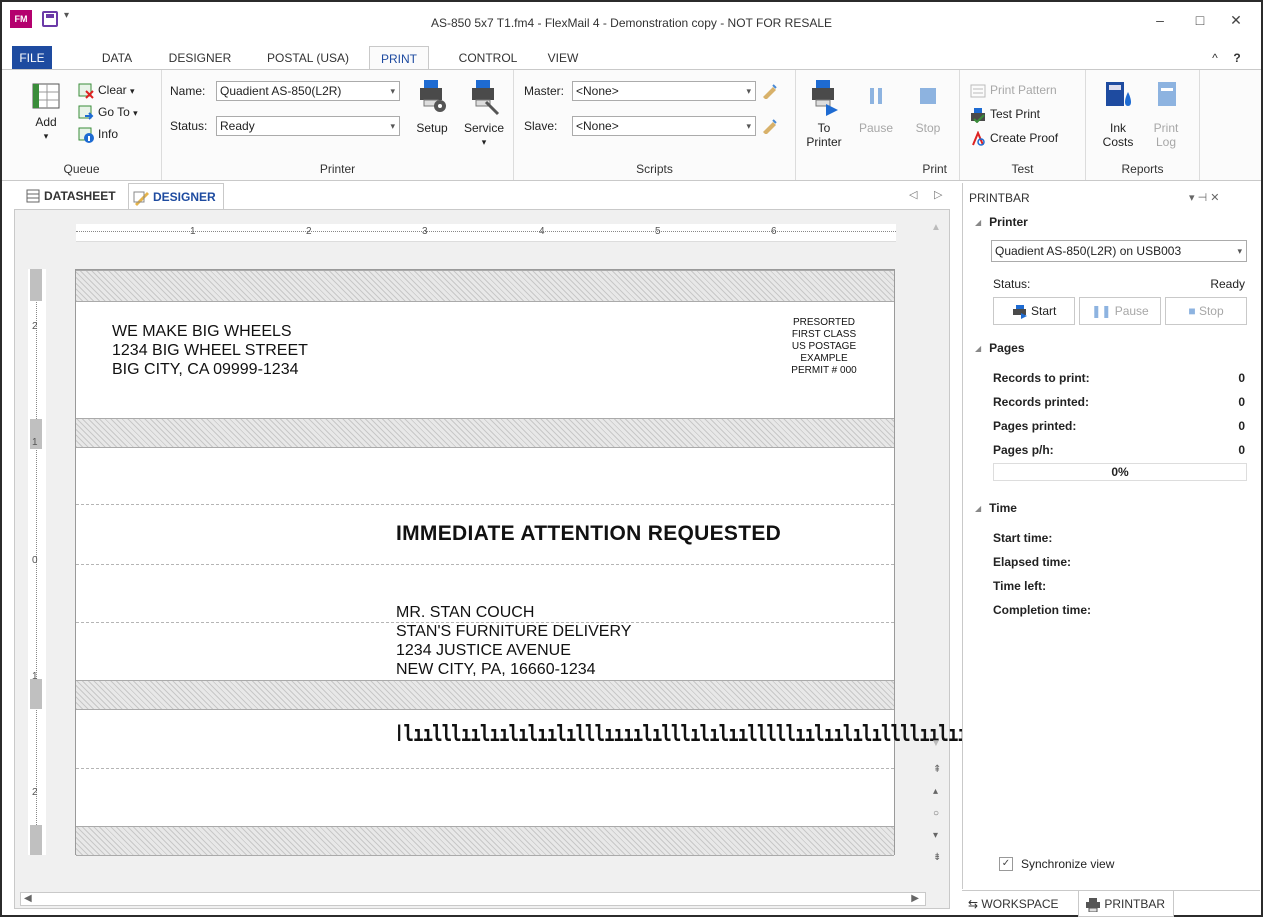  What do you see at coordinates (1160, 22) in the screenshot?
I see `minimize-button: –` at bounding box center [1160, 22].